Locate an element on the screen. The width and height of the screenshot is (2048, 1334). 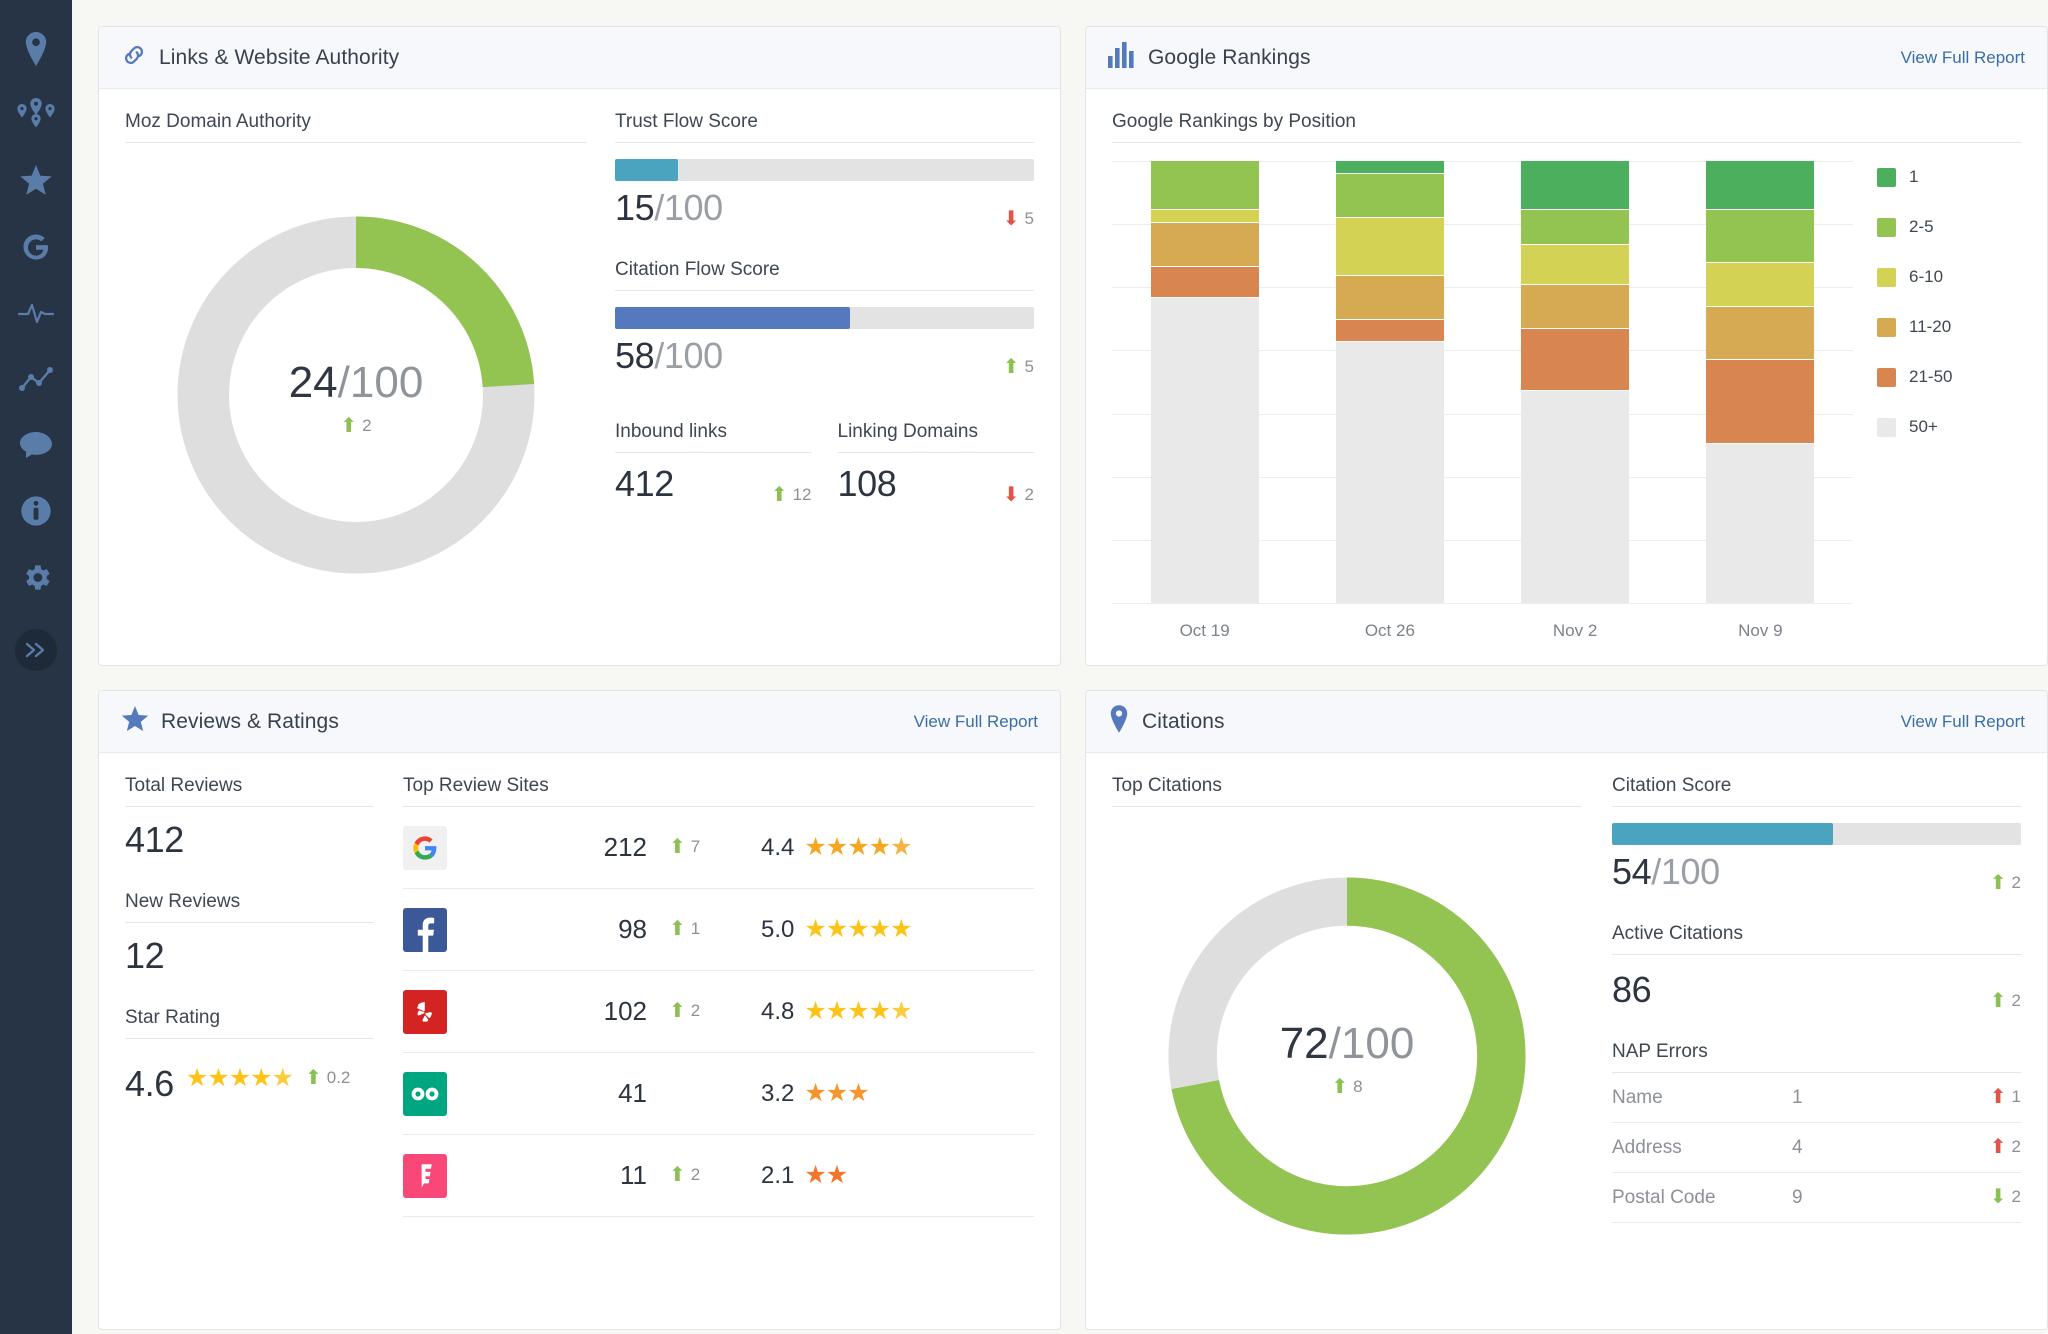
facebook-logo-icon is located at coordinates (425, 929).